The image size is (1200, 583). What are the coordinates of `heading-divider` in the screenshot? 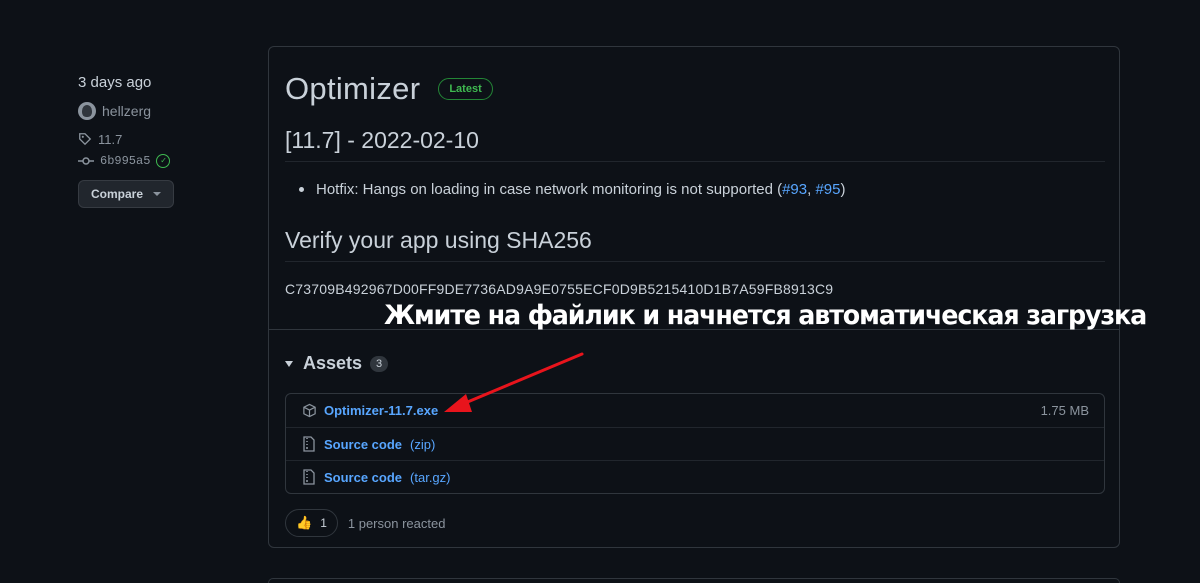 It's located at (695, 161).